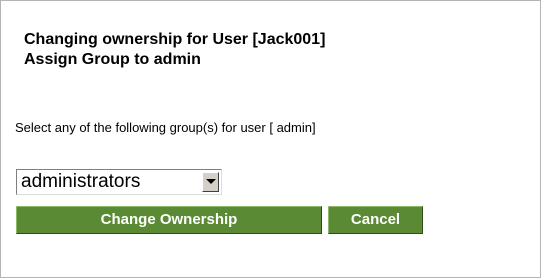  Describe the element at coordinates (169, 220) in the screenshot. I see `change-ownership-button: Change Ownership` at that location.